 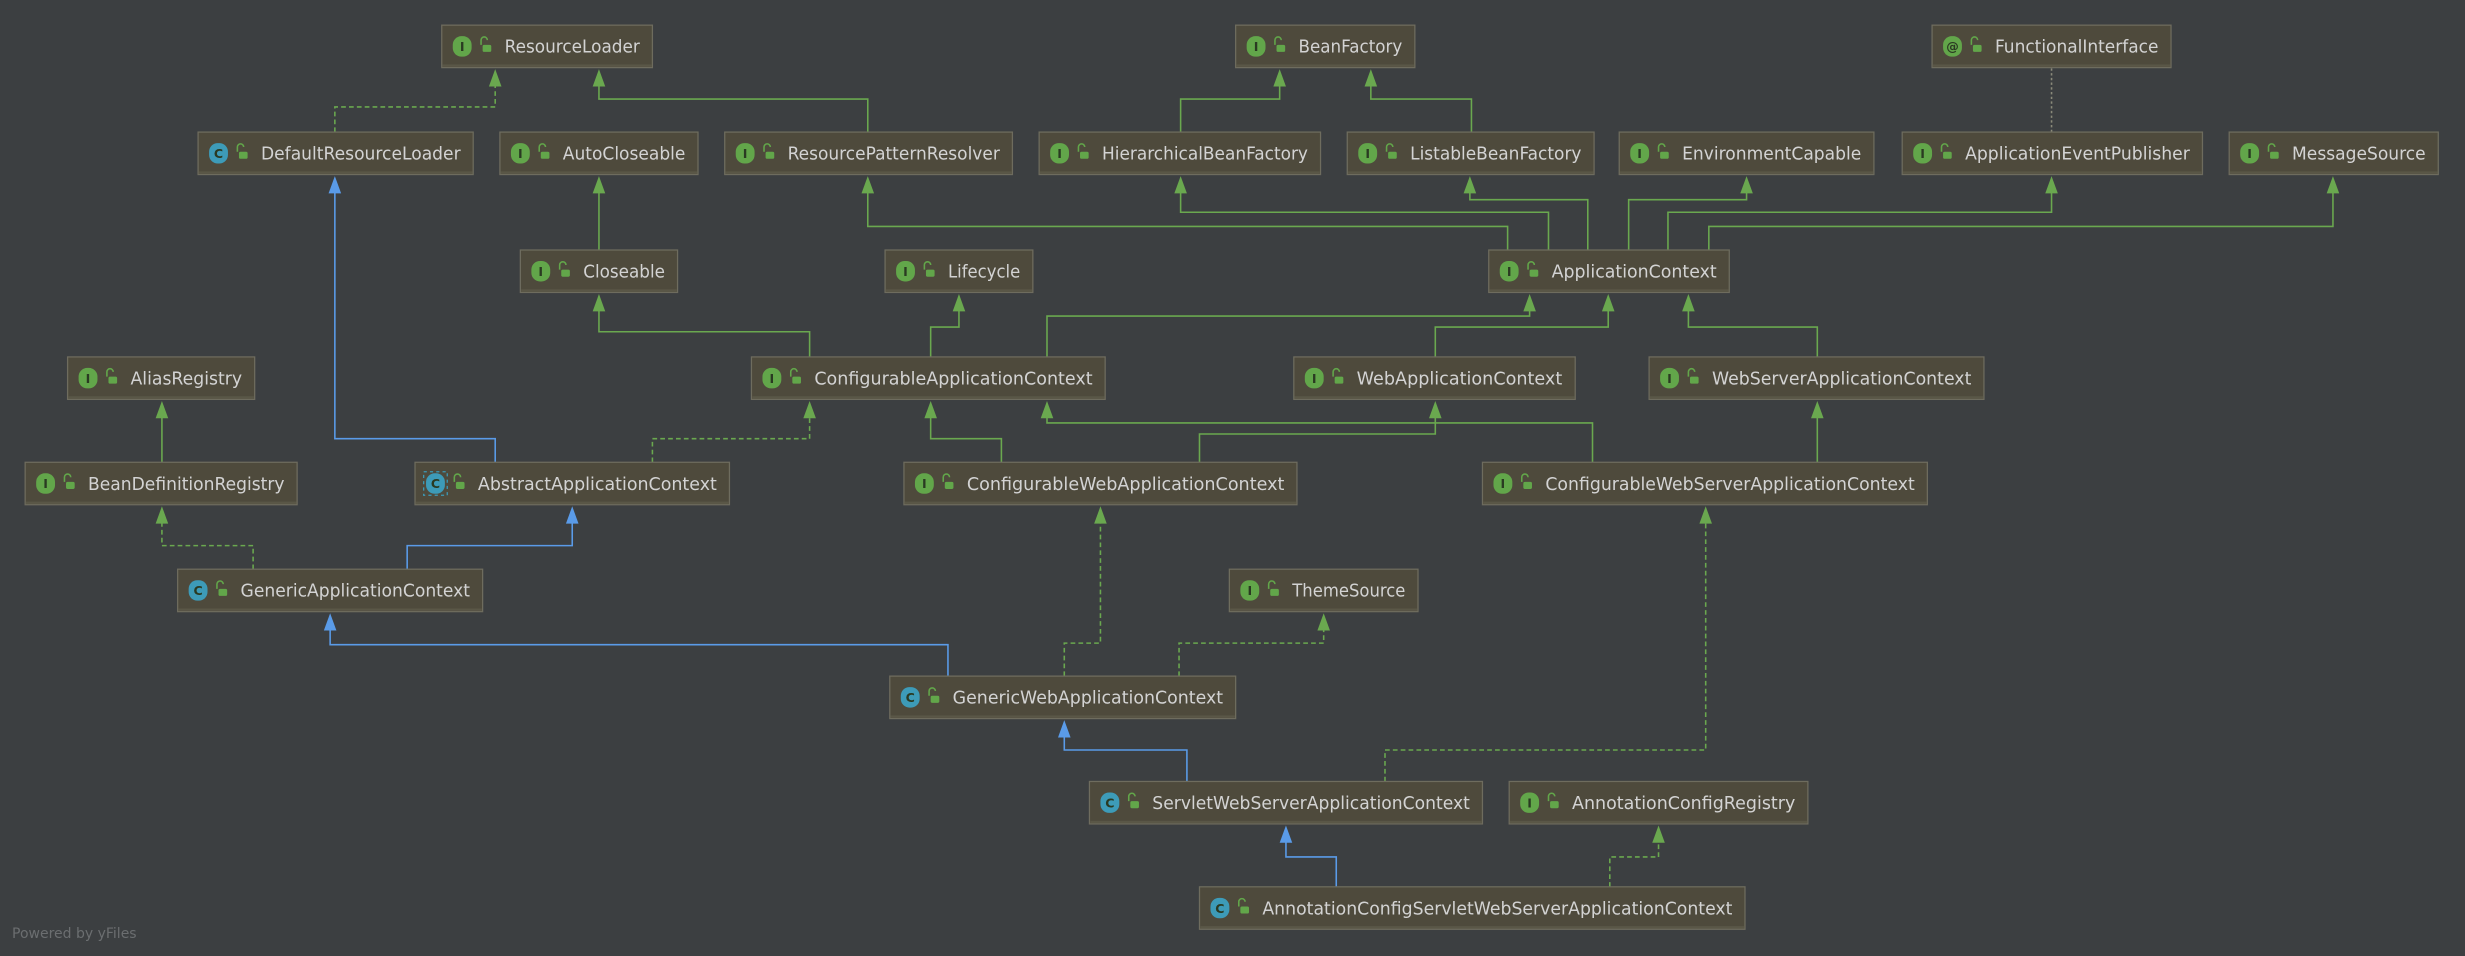 What do you see at coordinates (1434, 378) in the screenshot?
I see `class-node: I WebApplicationContext` at bounding box center [1434, 378].